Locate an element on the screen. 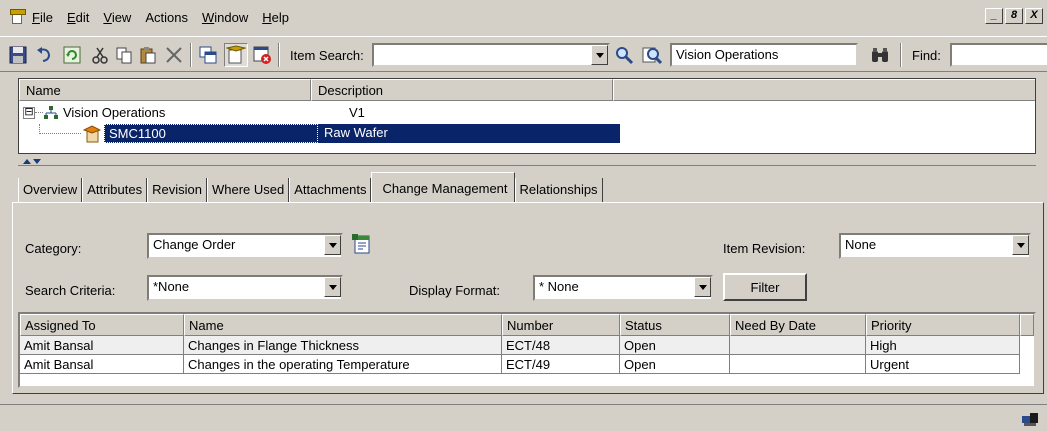 This screenshot has width=1047, height=431. menu-file: File is located at coordinates (42, 17).